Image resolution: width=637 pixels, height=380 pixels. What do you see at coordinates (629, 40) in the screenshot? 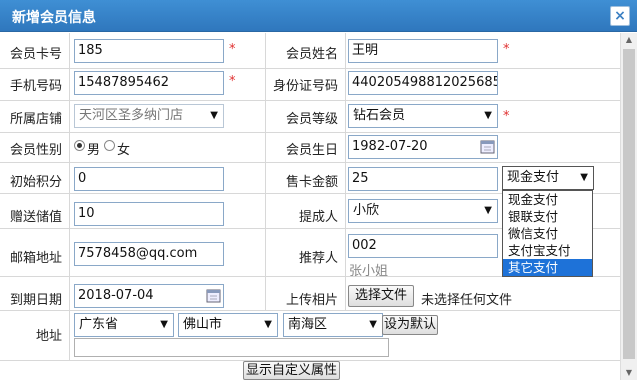
I see `scroll-up-icon: ▲` at bounding box center [629, 40].